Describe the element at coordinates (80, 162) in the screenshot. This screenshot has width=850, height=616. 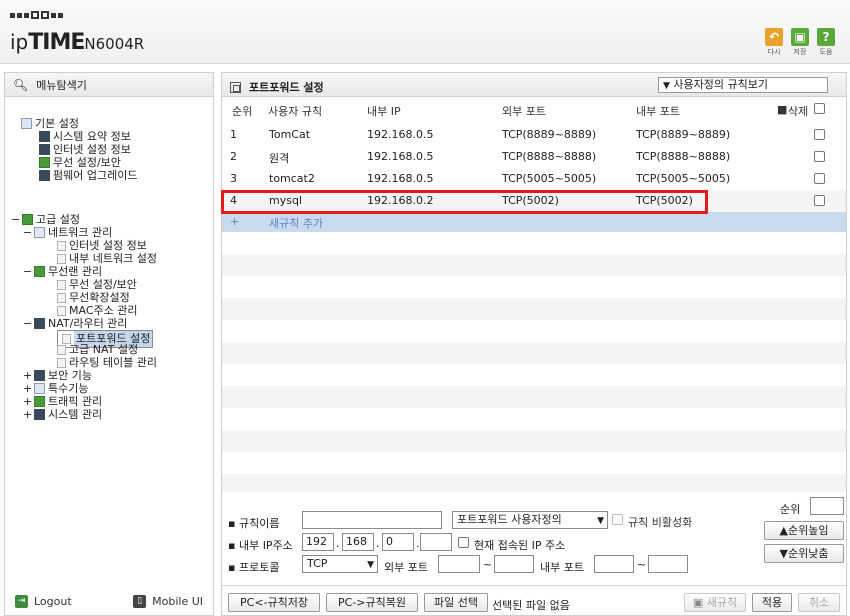
I see `menu-wireless-security: 무선 설정/보안` at that location.